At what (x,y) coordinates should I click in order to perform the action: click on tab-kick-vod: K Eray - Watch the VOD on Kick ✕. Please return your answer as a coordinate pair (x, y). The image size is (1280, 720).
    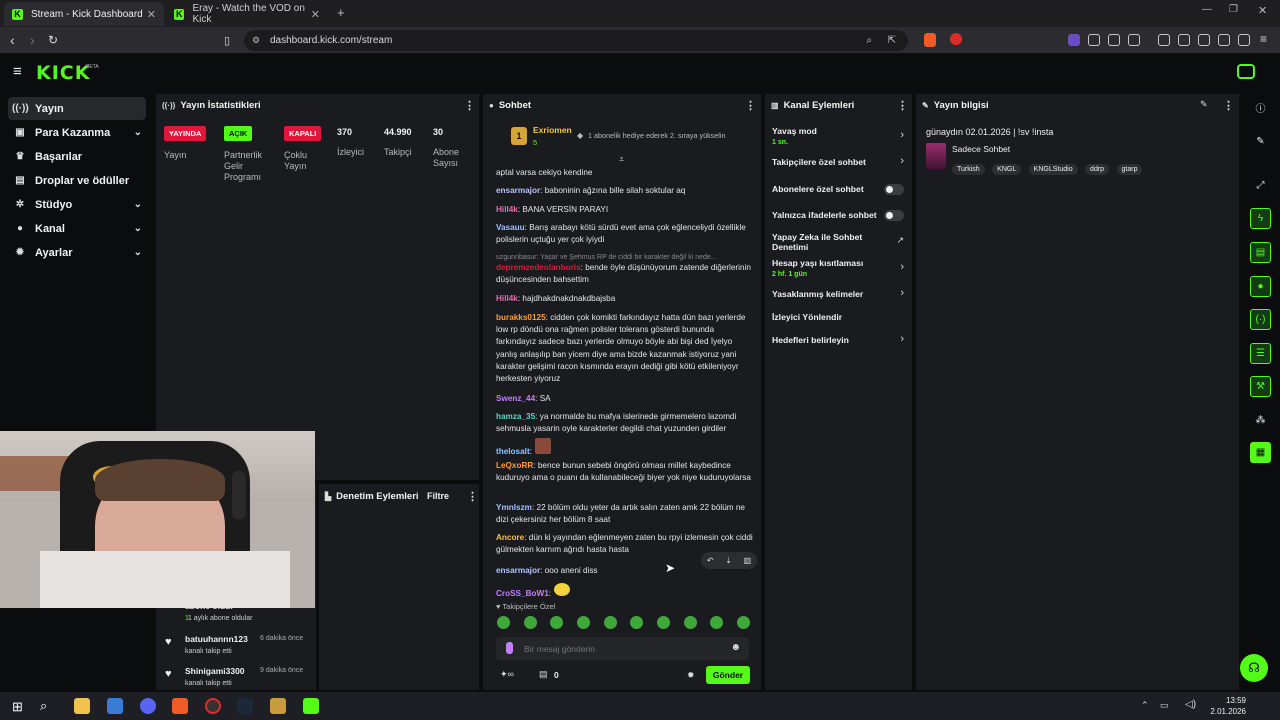
    Looking at the image, I should click on (247, 14).